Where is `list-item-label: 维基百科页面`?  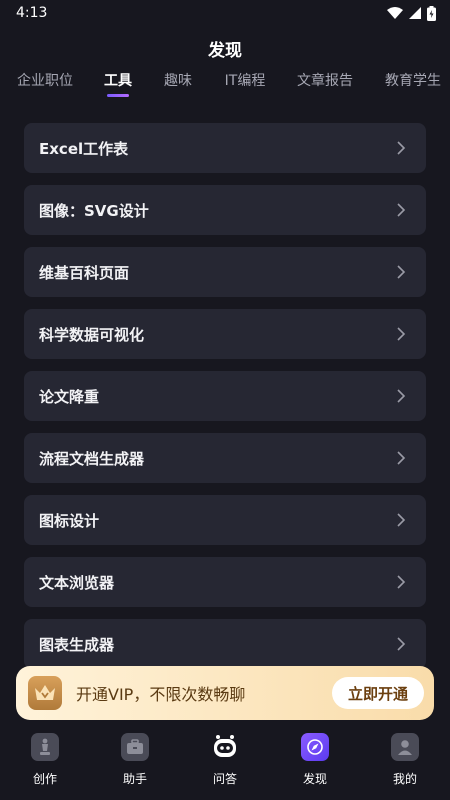 list-item-label: 维基百科页面 is located at coordinates (84, 272).